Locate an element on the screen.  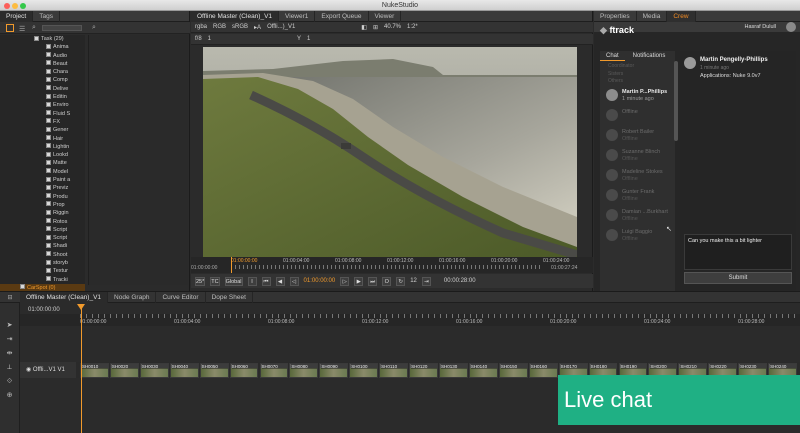
clip-select: Offli...)_V1 is located at coordinates (281, 27).